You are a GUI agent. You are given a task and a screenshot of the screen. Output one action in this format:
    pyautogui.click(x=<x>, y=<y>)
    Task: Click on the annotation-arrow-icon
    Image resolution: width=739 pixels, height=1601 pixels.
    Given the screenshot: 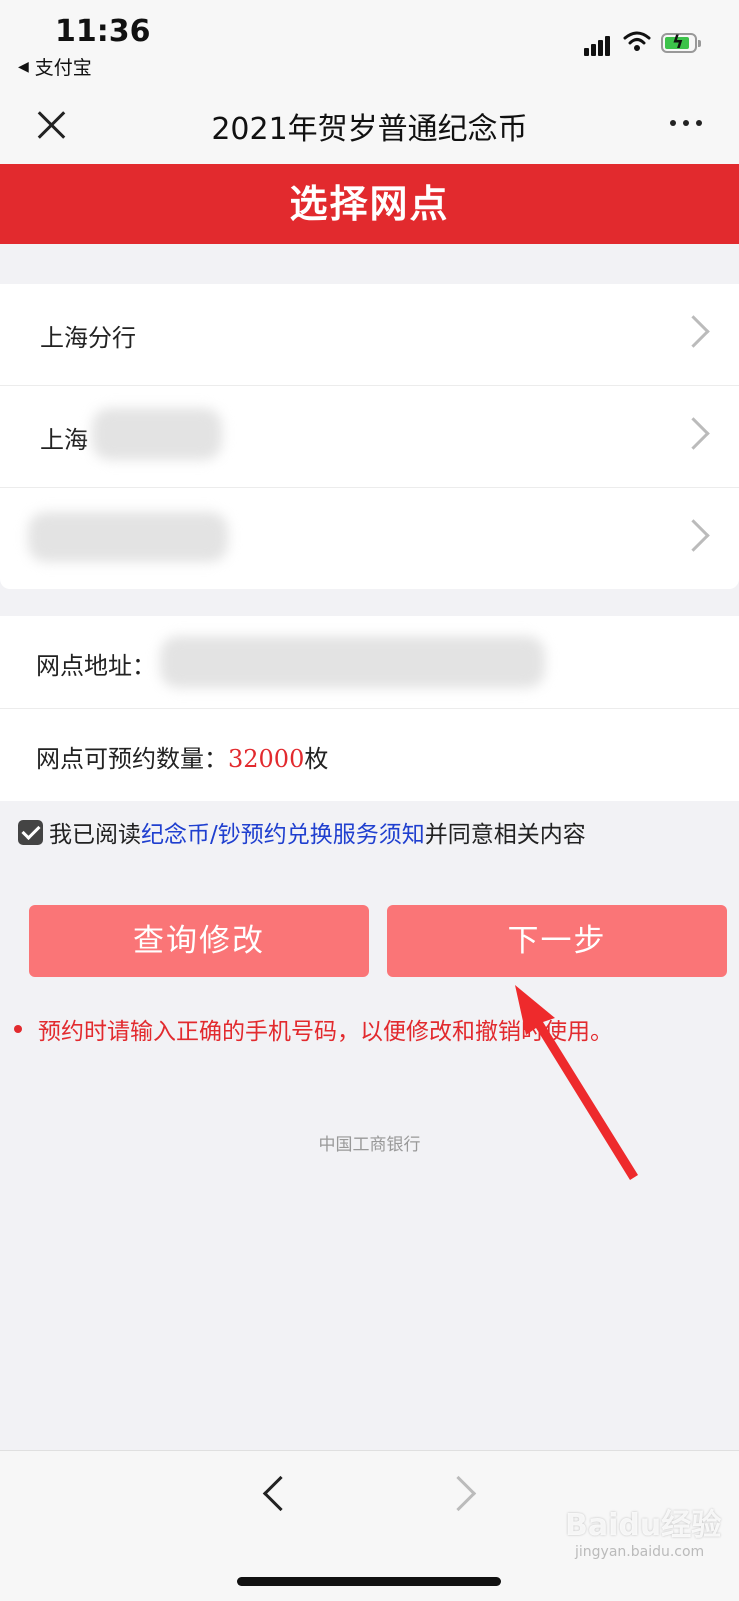 What is the action you would take?
    pyautogui.click(x=576, y=1082)
    